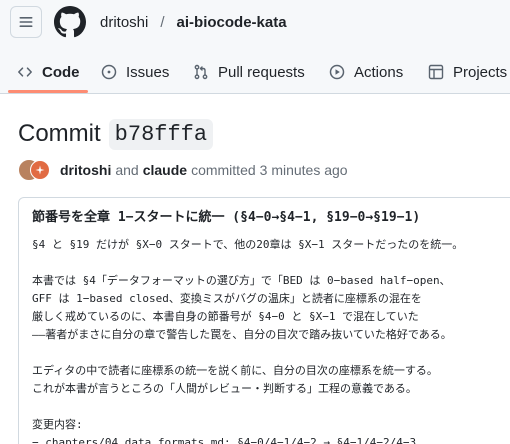 The image size is (510, 444). I want to click on message-line: これが本書が言うところの「人間がレビュー・判断する」工程の意義である。, so click(224, 388).